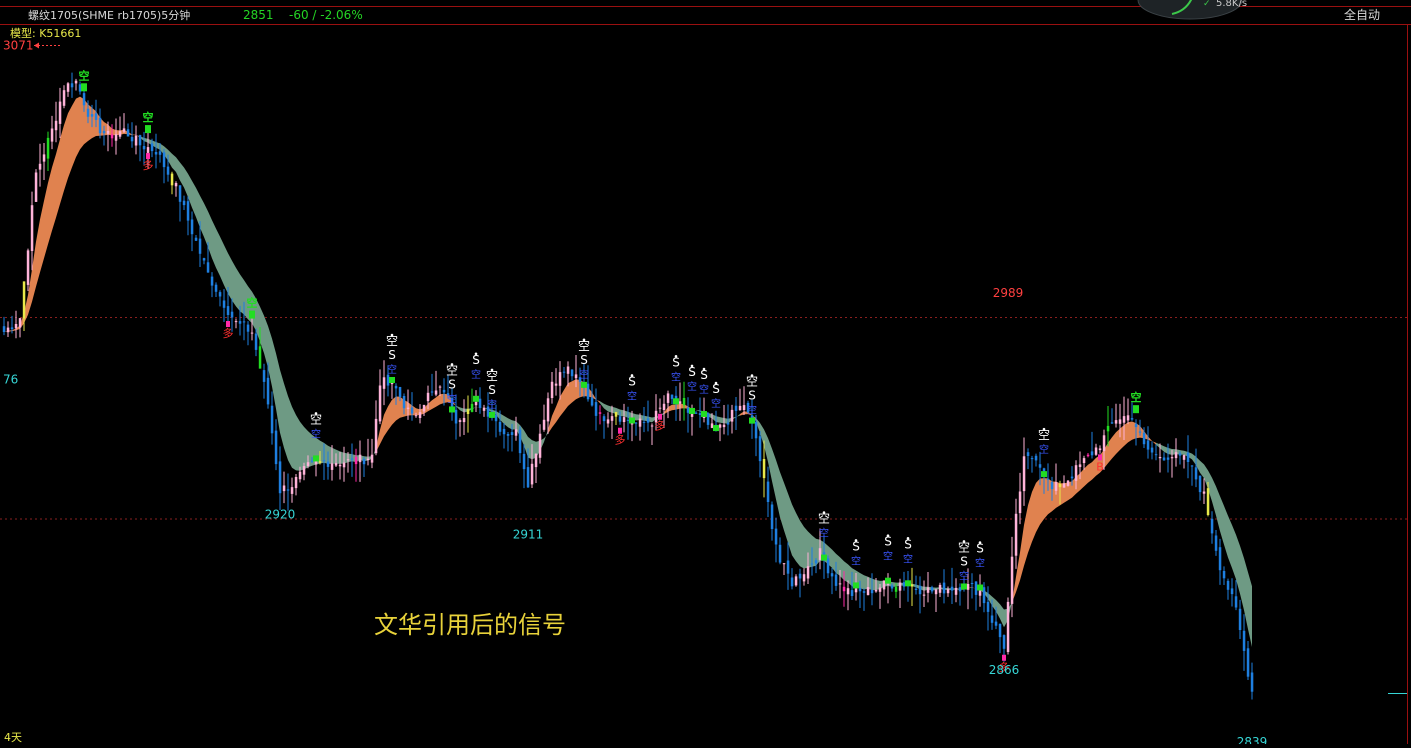  I want to click on auto-mode-button: 全自动, so click(1362, 14).